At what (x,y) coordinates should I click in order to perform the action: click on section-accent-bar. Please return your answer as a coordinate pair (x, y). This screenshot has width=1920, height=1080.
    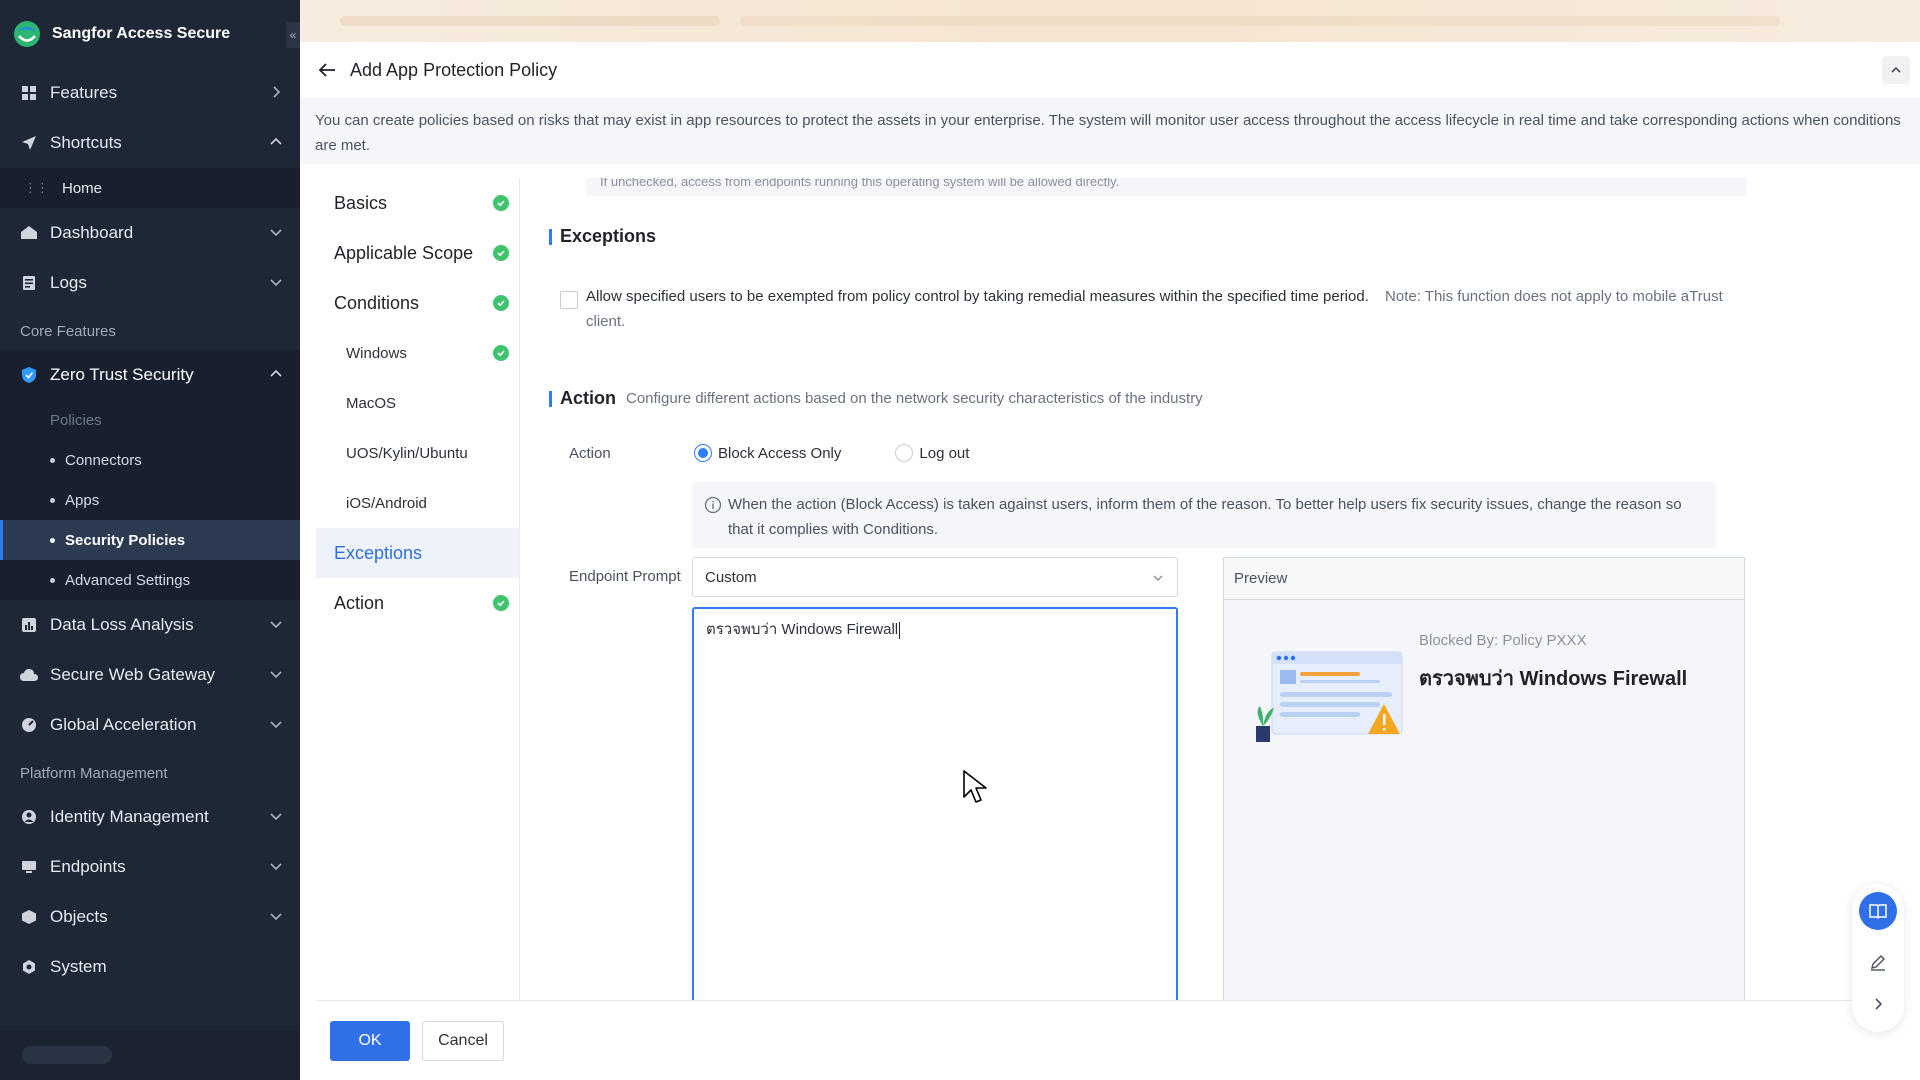
    Looking at the image, I should click on (550, 398).